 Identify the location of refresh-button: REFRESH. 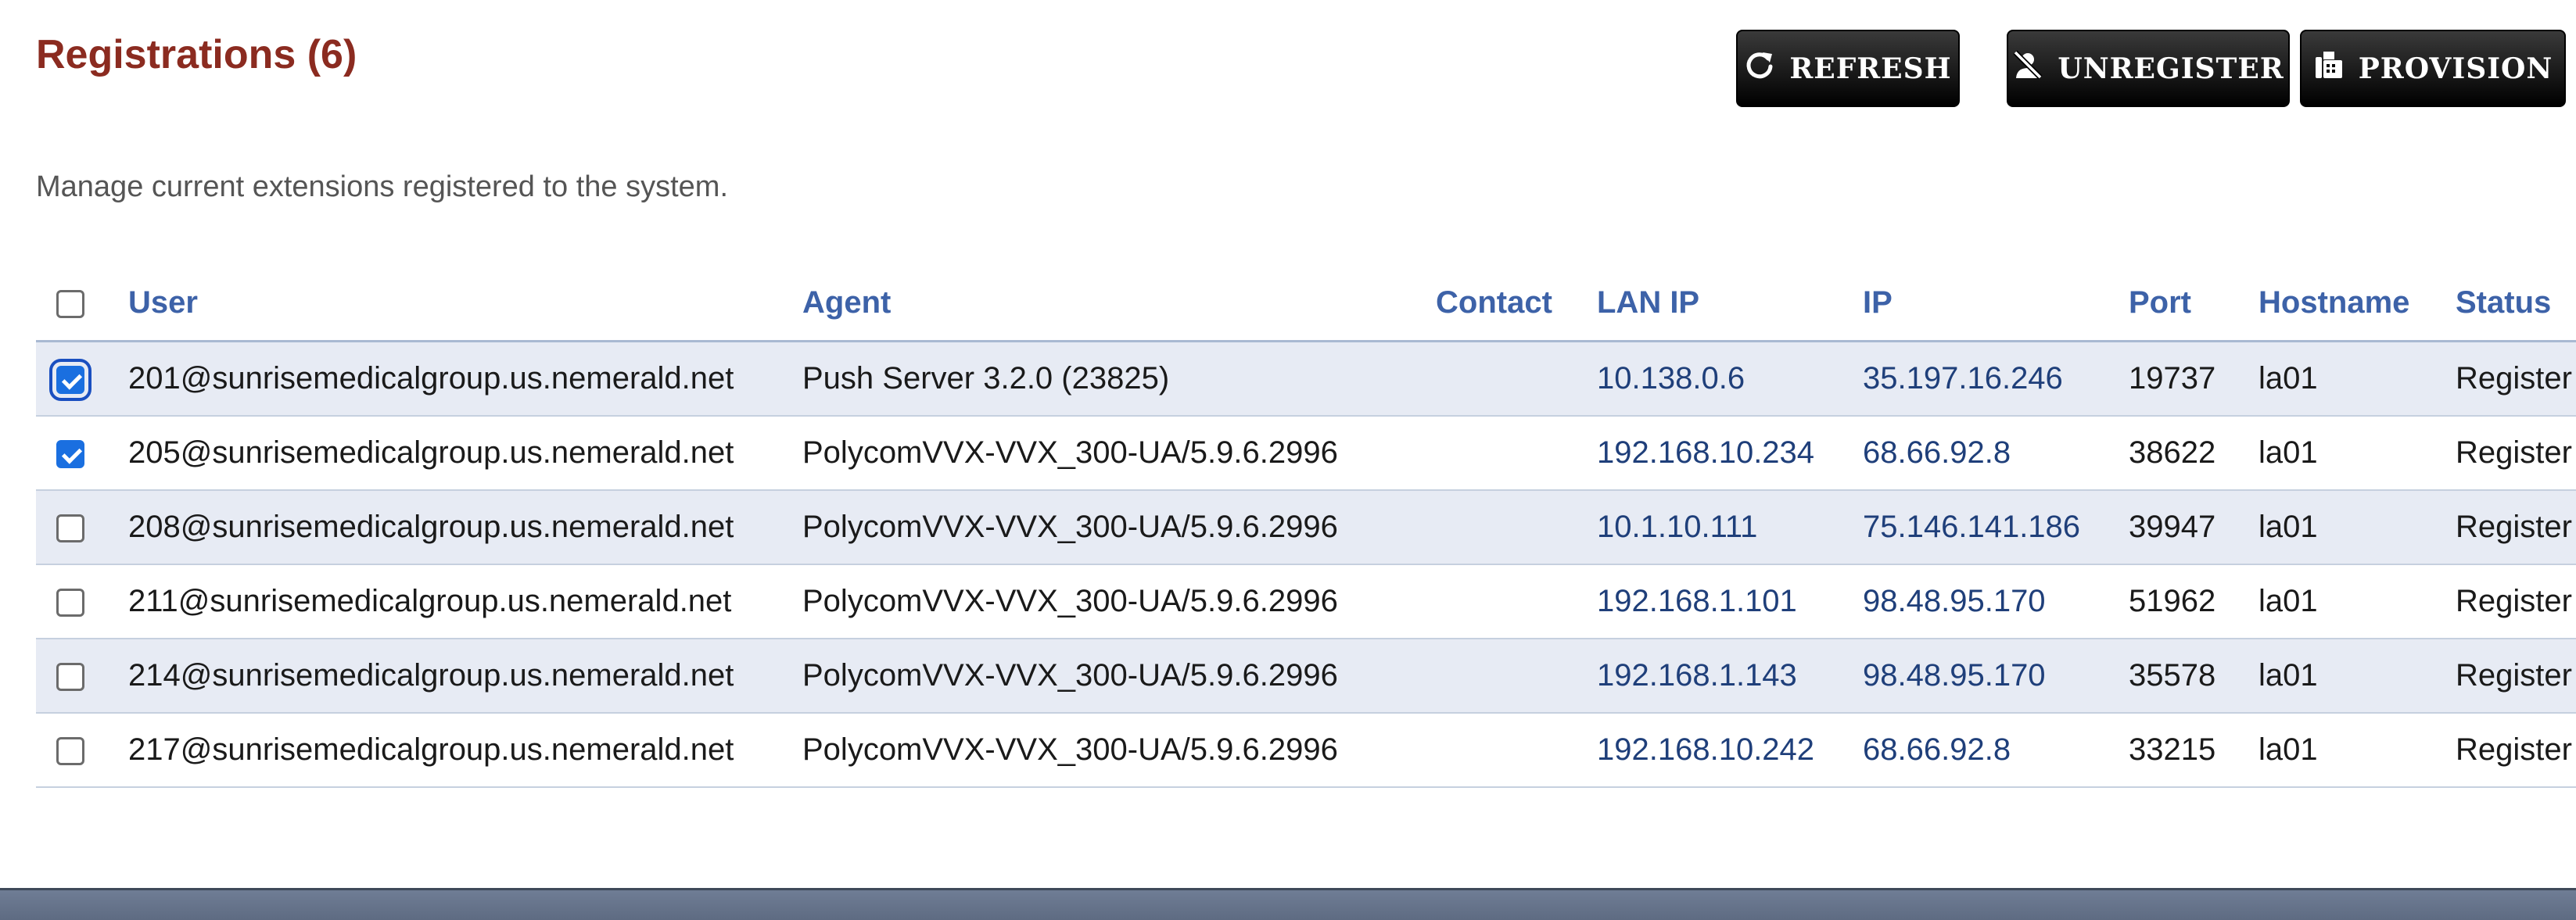
(1848, 68).